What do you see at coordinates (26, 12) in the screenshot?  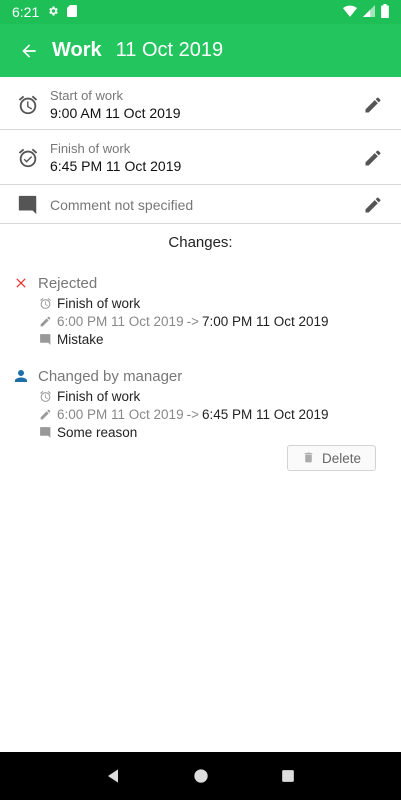 I see `status-time: 6:21` at bounding box center [26, 12].